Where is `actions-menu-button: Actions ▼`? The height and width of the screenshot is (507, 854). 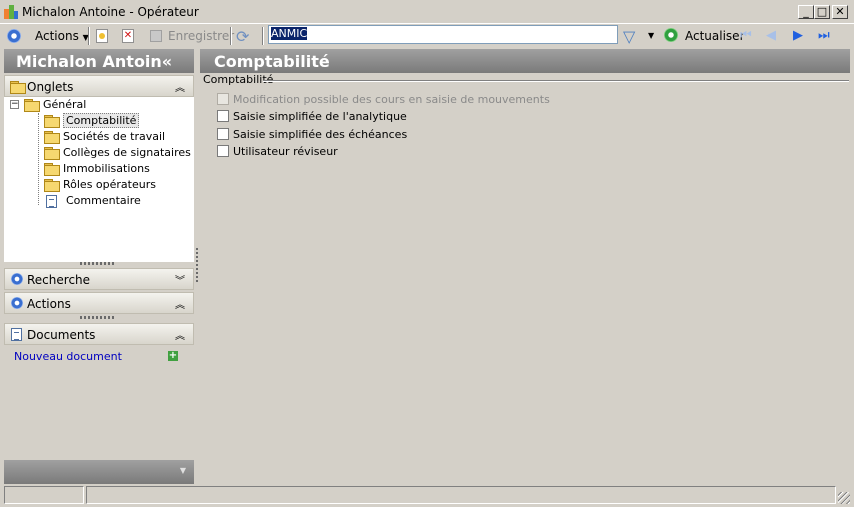 actions-menu-button: Actions ▼ is located at coordinates (62, 36).